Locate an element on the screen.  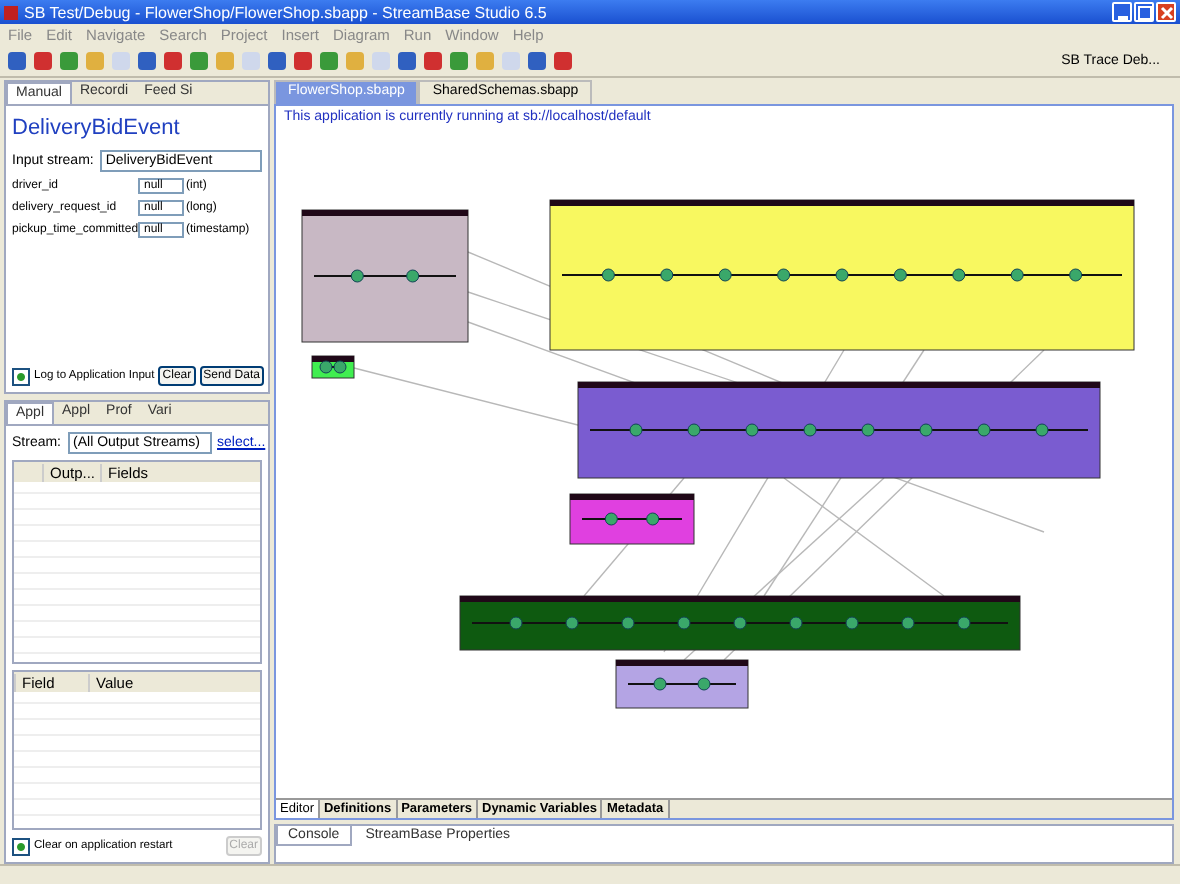
close-icon is located at coordinates (1166, 12).